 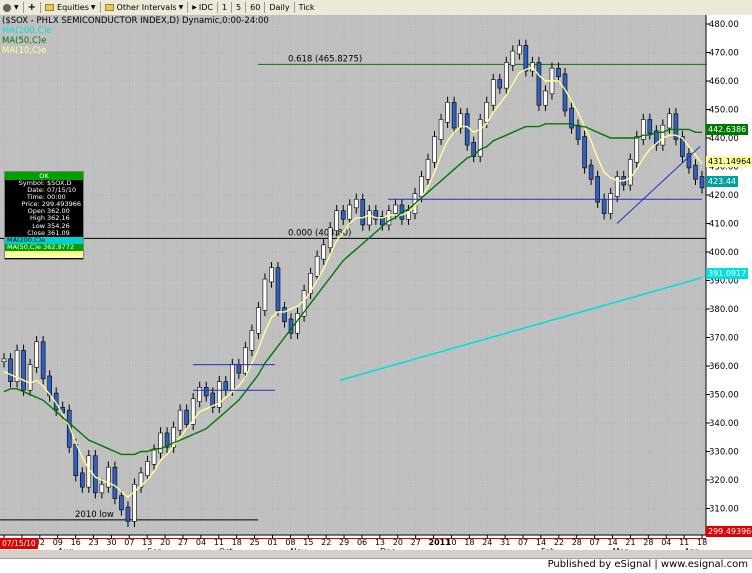 What do you see at coordinates (27, 31) in the screenshot?
I see `study-ma200-label: MA(200,C)e` at bounding box center [27, 31].